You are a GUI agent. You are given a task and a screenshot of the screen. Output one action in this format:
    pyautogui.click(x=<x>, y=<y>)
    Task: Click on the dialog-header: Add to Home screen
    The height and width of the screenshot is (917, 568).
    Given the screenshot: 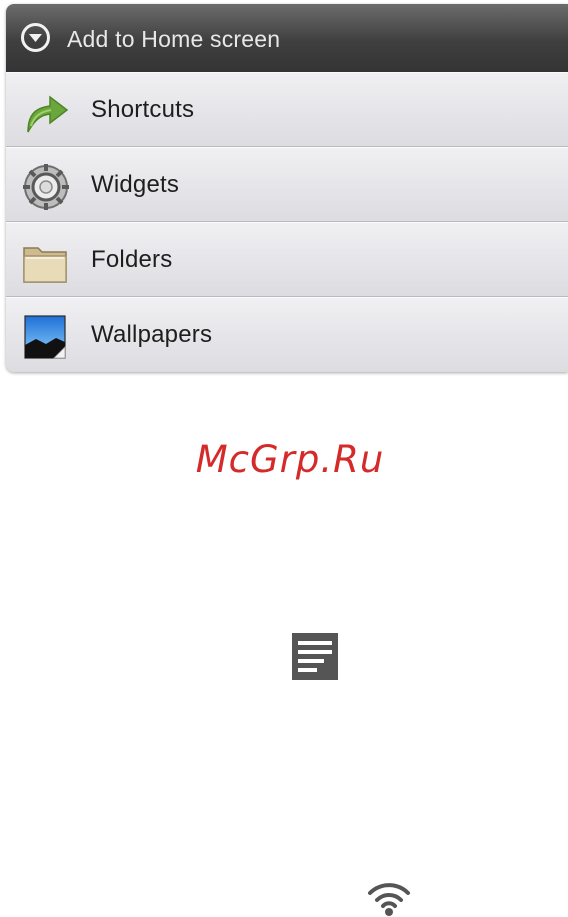 What is the action you would take?
    pyautogui.click(x=287, y=38)
    